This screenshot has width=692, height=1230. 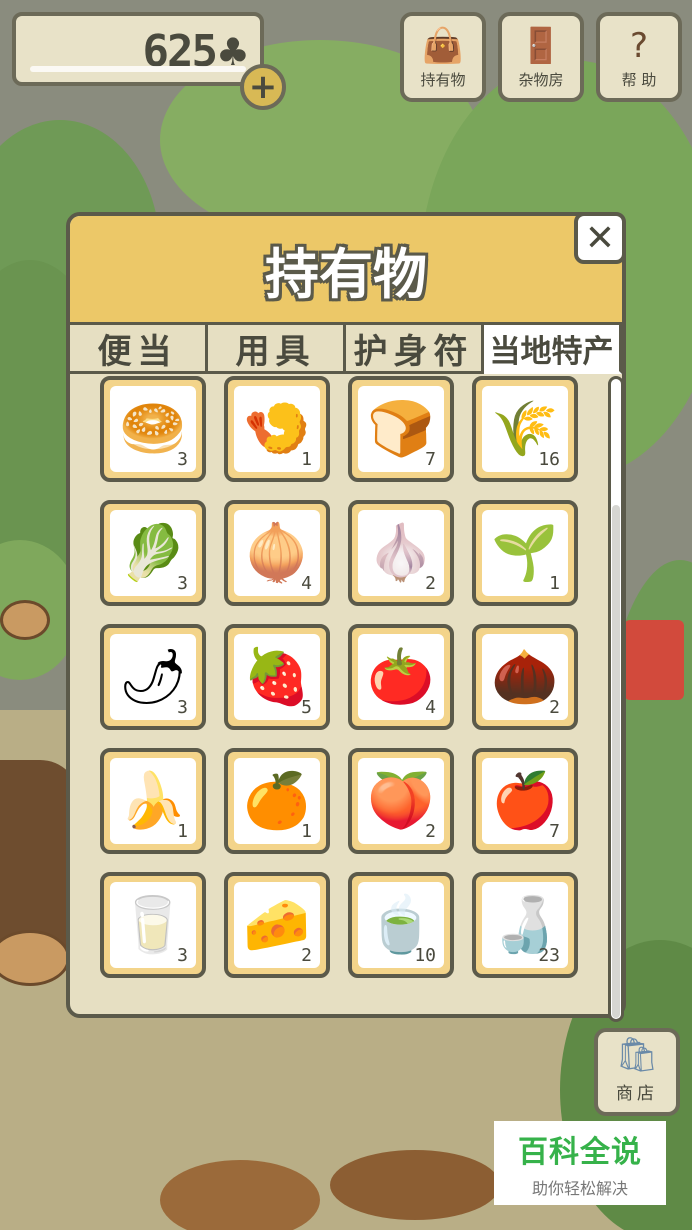 I want to click on close-button: ✕, so click(x=600, y=238).